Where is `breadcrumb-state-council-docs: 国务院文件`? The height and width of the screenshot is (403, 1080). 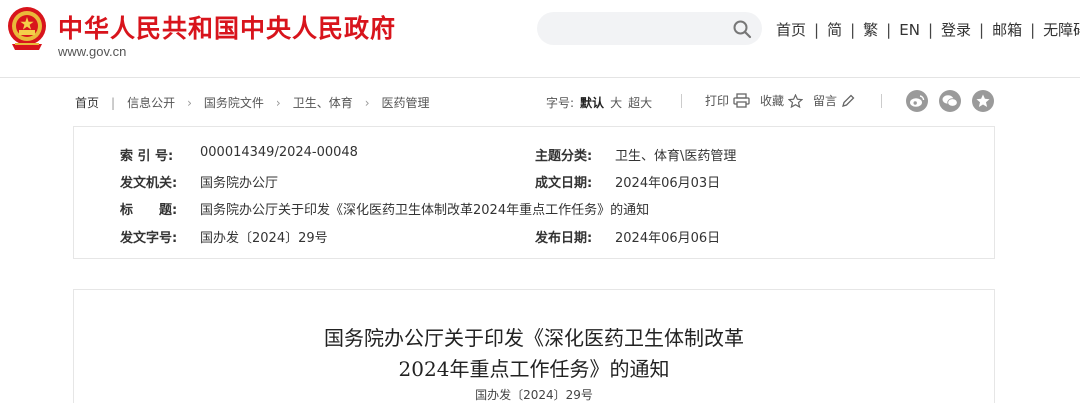 breadcrumb-state-council-docs: 国务院文件 is located at coordinates (234, 102).